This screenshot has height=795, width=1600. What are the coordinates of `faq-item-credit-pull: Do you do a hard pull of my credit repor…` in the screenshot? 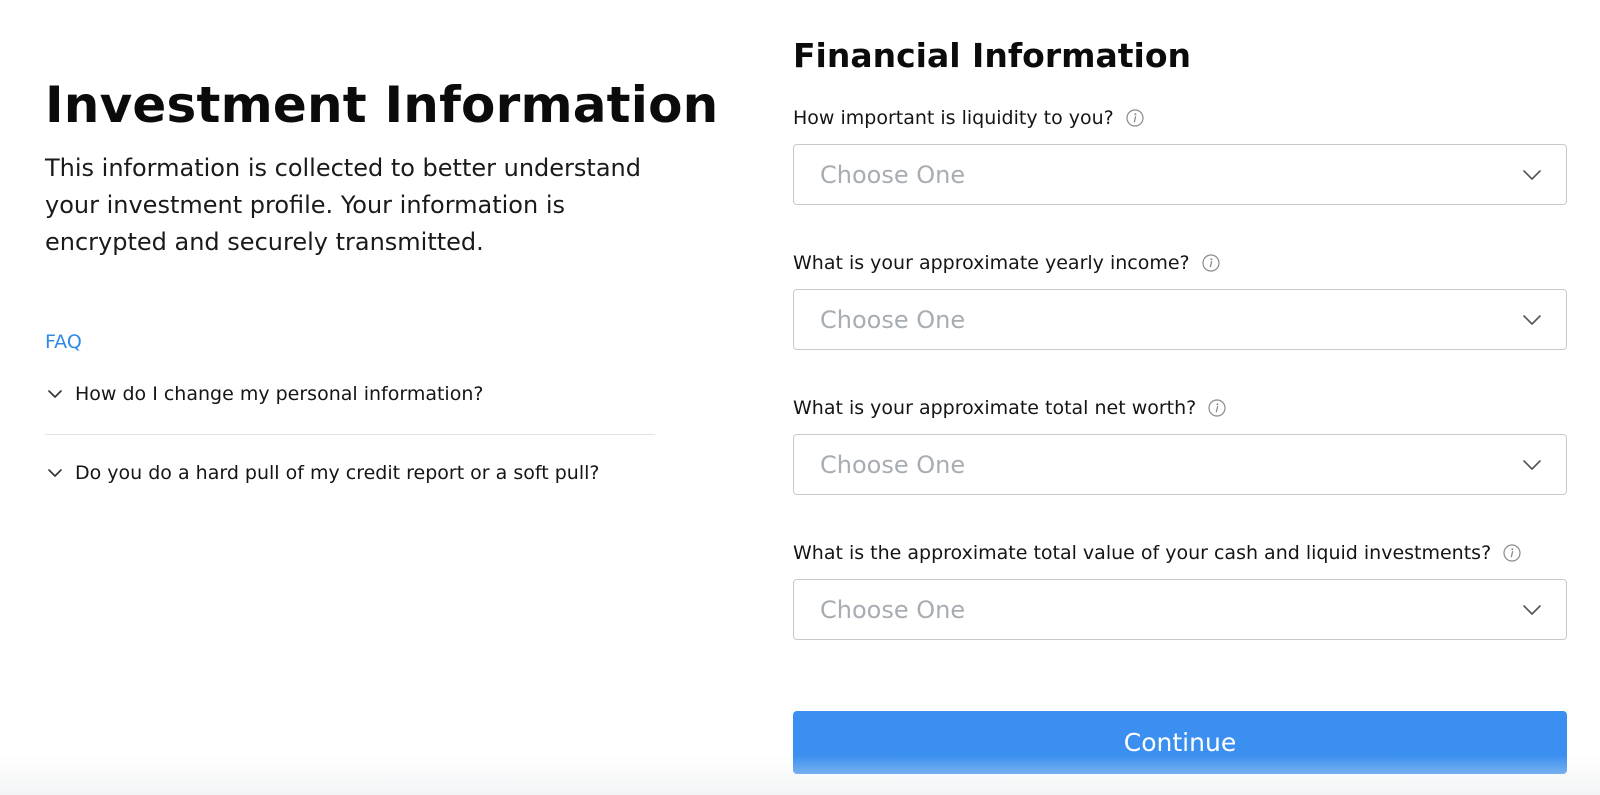 It's located at (350, 473).